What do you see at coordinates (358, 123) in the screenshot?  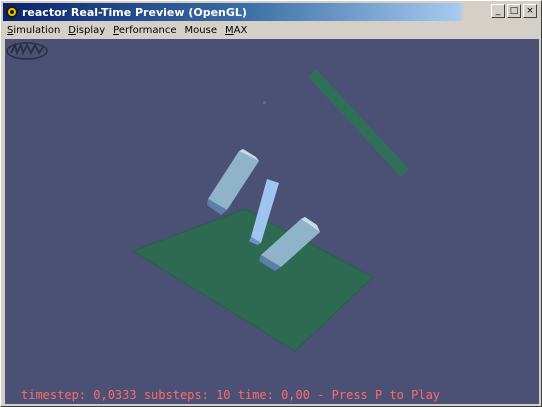 I see `floating-plank` at bounding box center [358, 123].